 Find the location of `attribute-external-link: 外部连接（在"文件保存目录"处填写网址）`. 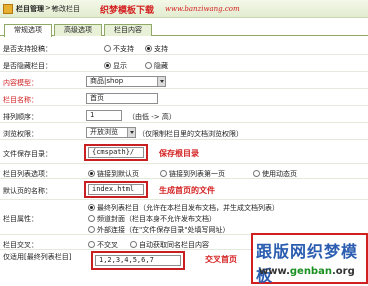

attribute-external-link: 外部连接（在"文件保存目录"处填写网址） is located at coordinates (158, 230).